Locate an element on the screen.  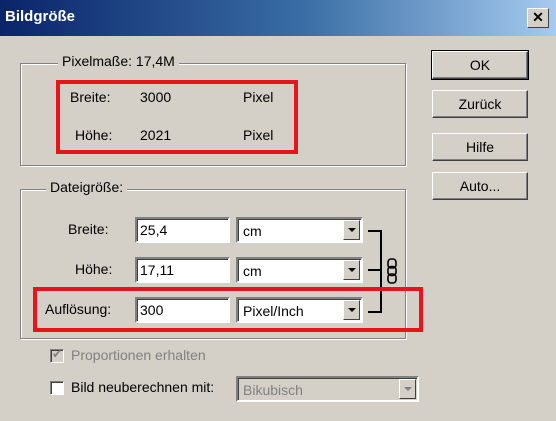
title-bar: Bildgröße ✕ is located at coordinates (278, 18).